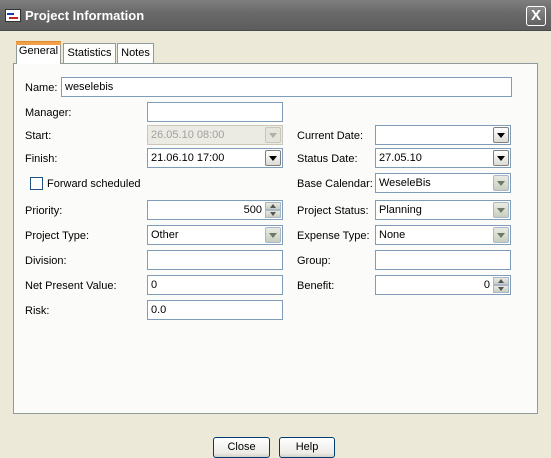 This screenshot has width=551, height=458. What do you see at coordinates (400, 210) in the screenshot?
I see `project-status-value: Planning` at bounding box center [400, 210].